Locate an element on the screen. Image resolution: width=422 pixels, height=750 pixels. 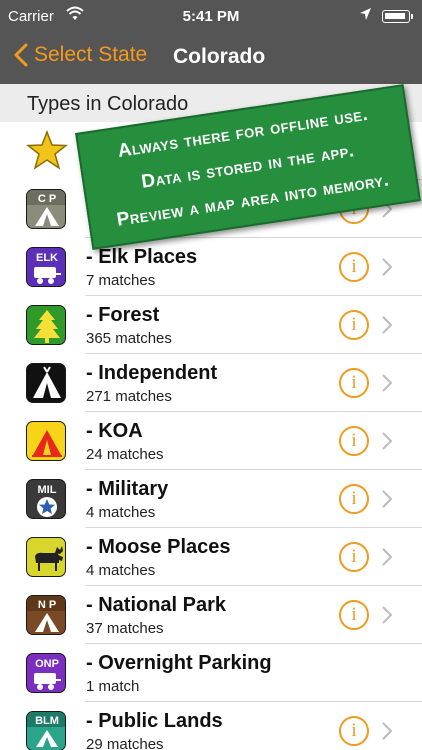
list-item-count: 7 matches is located at coordinates (121, 280).